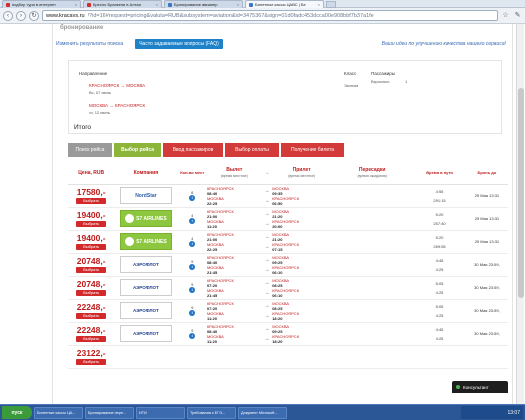  I want to click on route-return-date: чт, 12 июнь, so click(99, 112).